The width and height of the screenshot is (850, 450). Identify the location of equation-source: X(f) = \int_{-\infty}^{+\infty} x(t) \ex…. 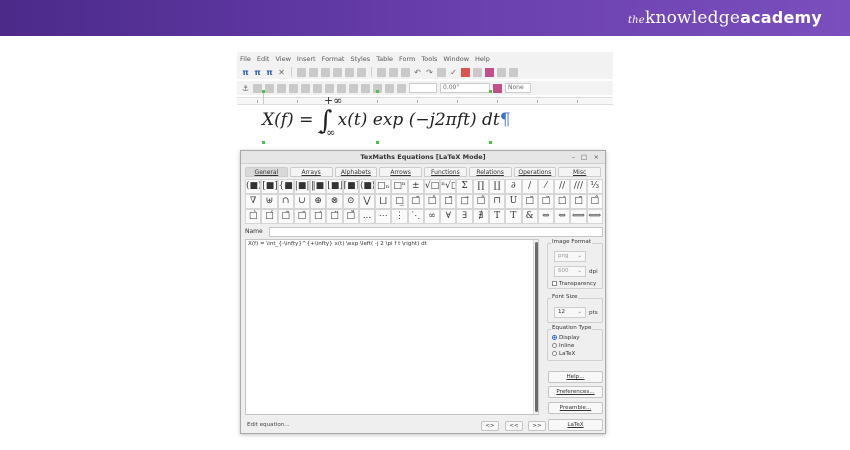
(337, 244).